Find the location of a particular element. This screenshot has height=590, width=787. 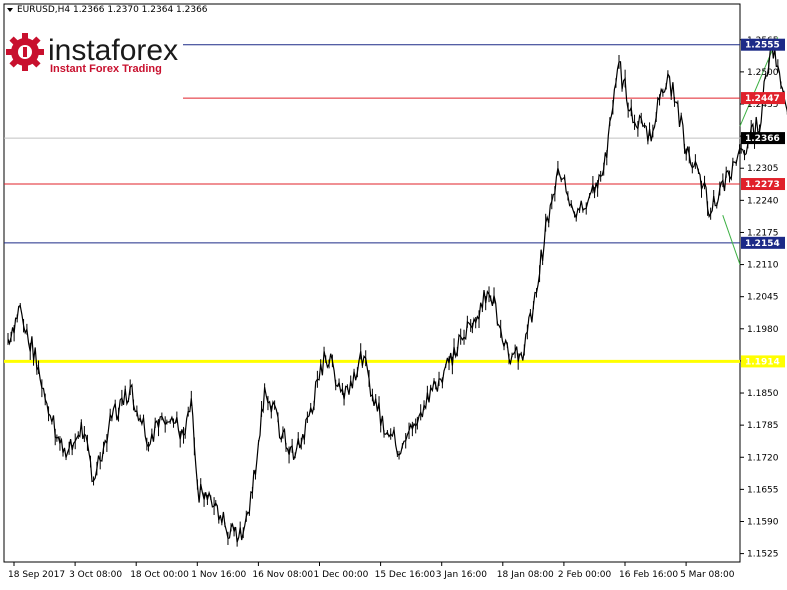

y-tick-label: 1.1655 is located at coordinates (763, 490).